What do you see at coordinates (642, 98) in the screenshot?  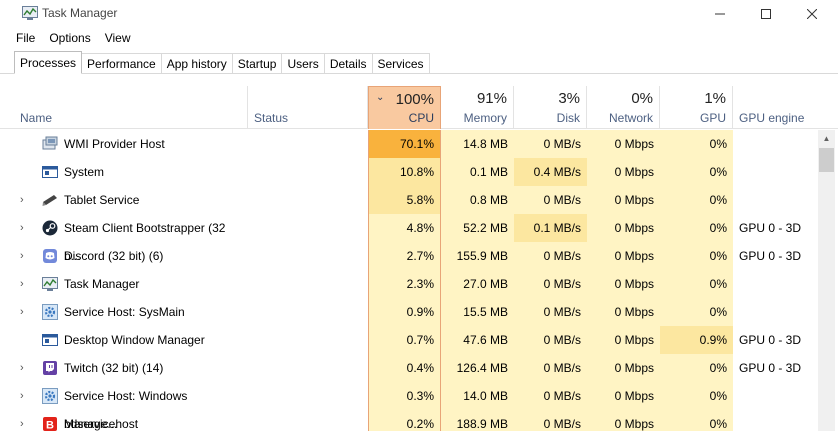 I see `network-total-percent: 0%` at bounding box center [642, 98].